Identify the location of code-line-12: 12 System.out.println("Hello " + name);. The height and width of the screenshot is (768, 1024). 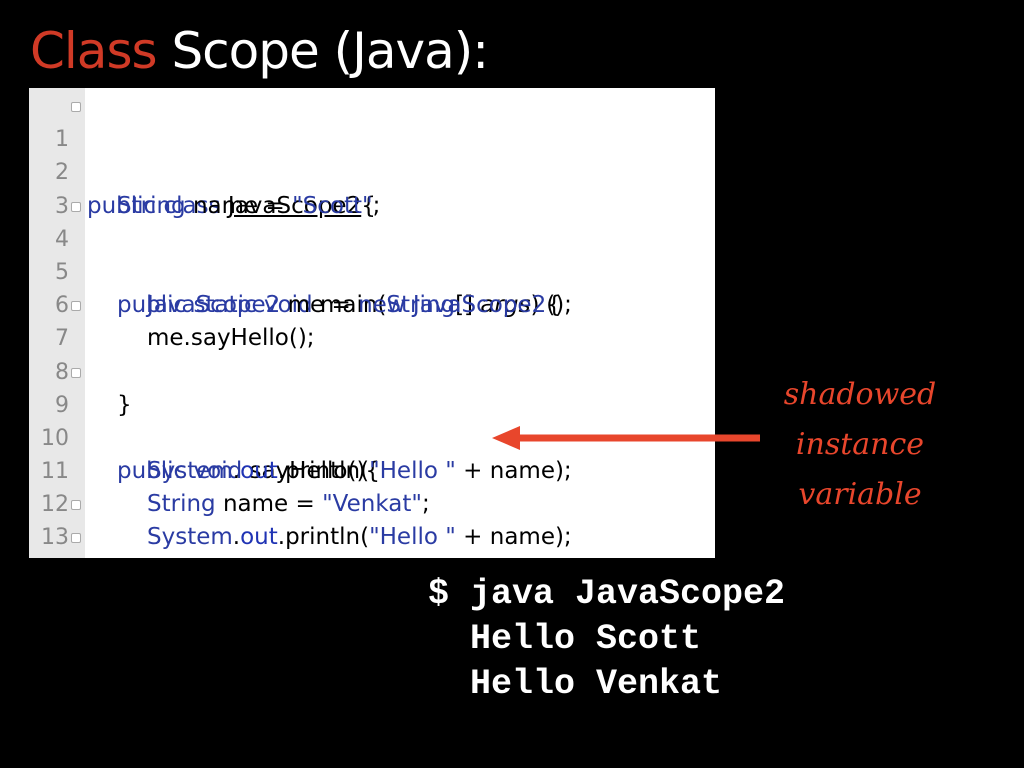
(372, 502).